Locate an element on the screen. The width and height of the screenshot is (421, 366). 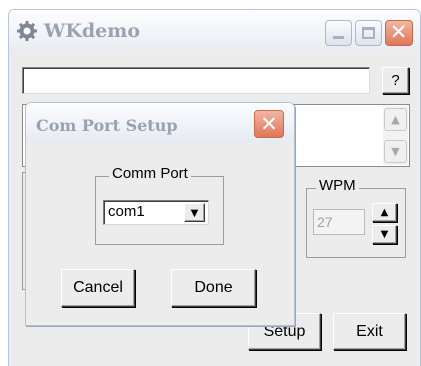
dropdown-arrow-icon: ▼ is located at coordinates (194, 212).